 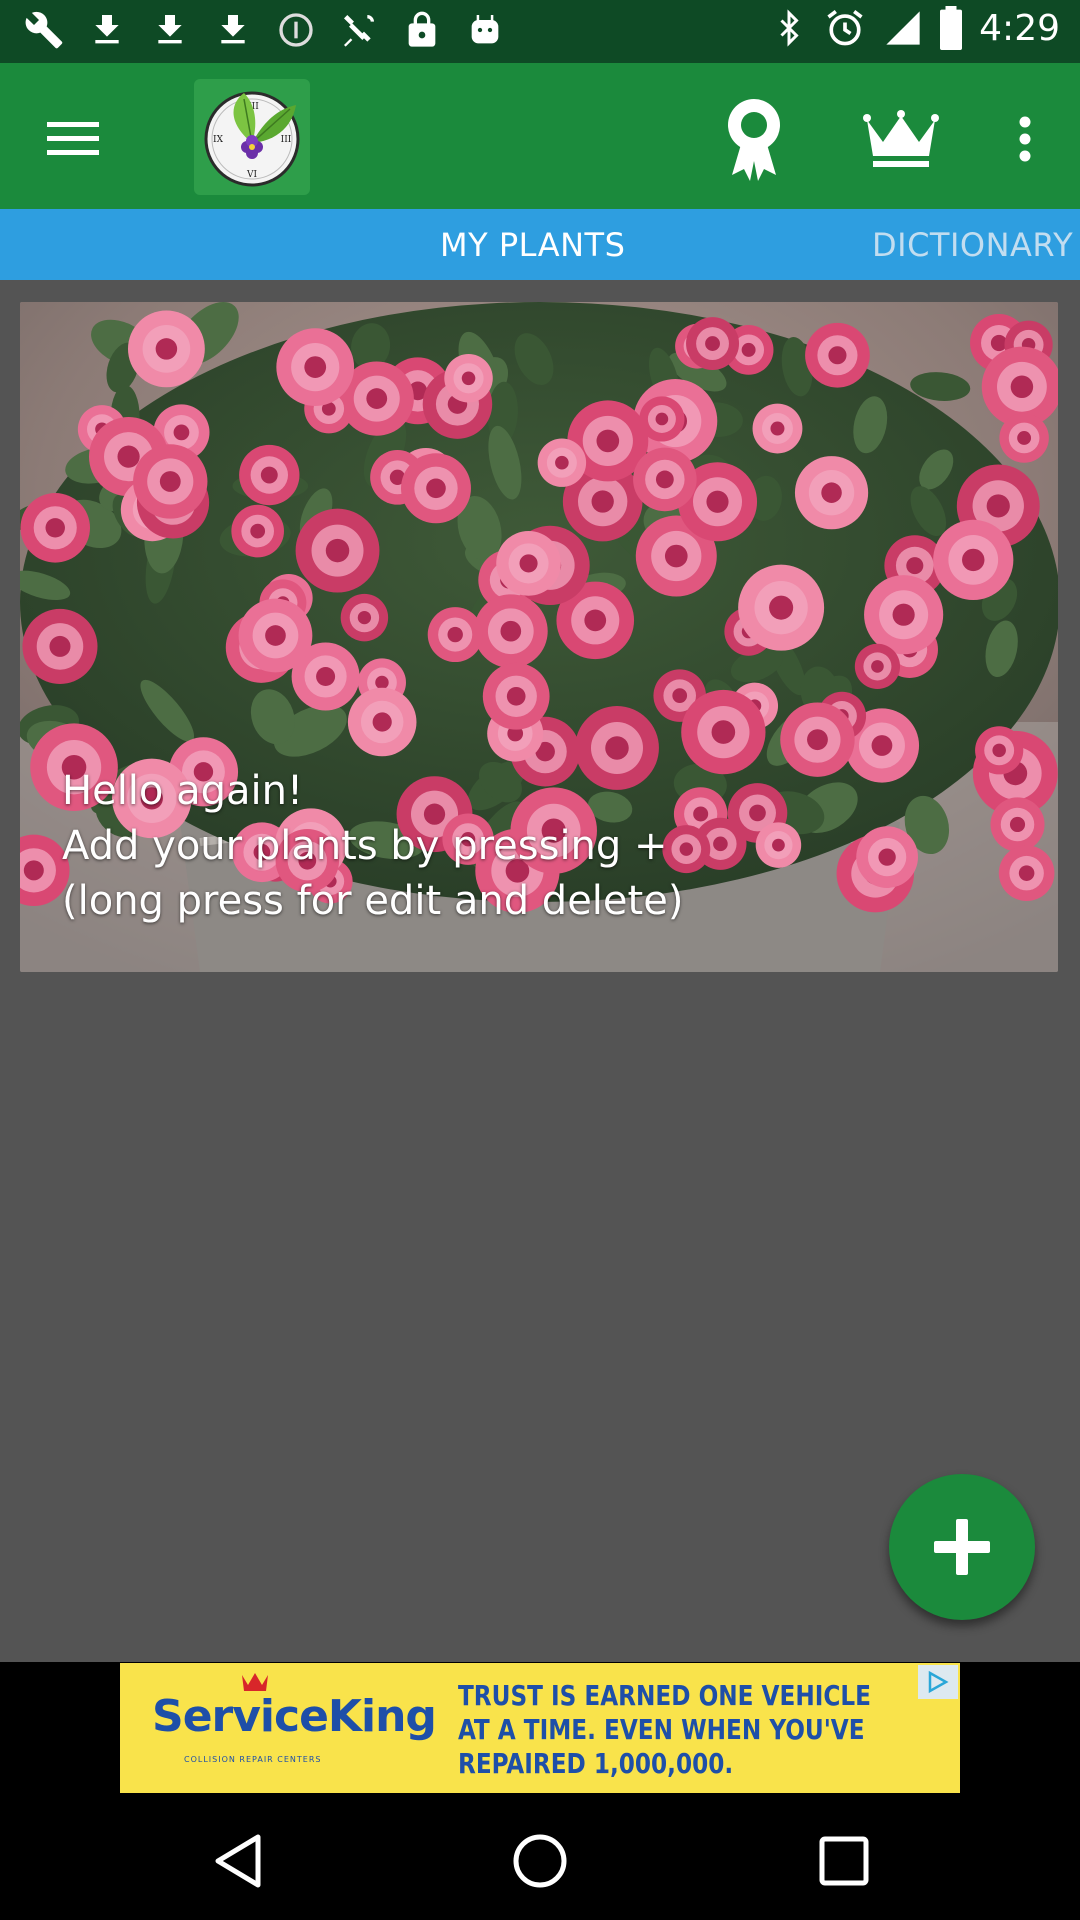 I want to click on bluetooth-icon, so click(x=789, y=28).